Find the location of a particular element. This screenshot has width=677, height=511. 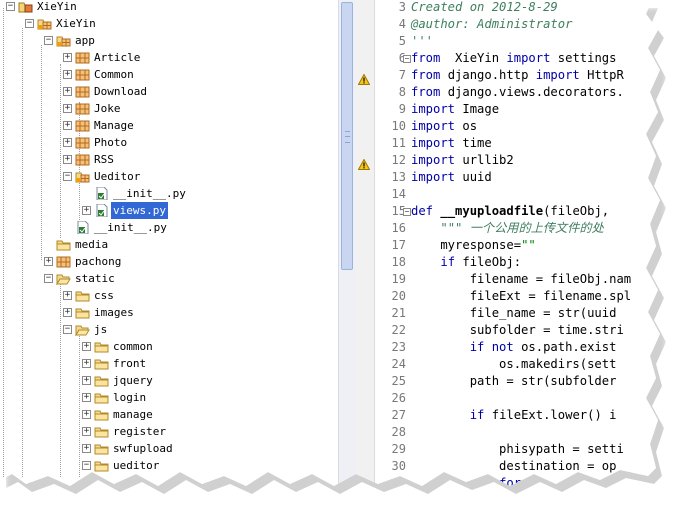

tree-item: + Manage is located at coordinates (169, 125).